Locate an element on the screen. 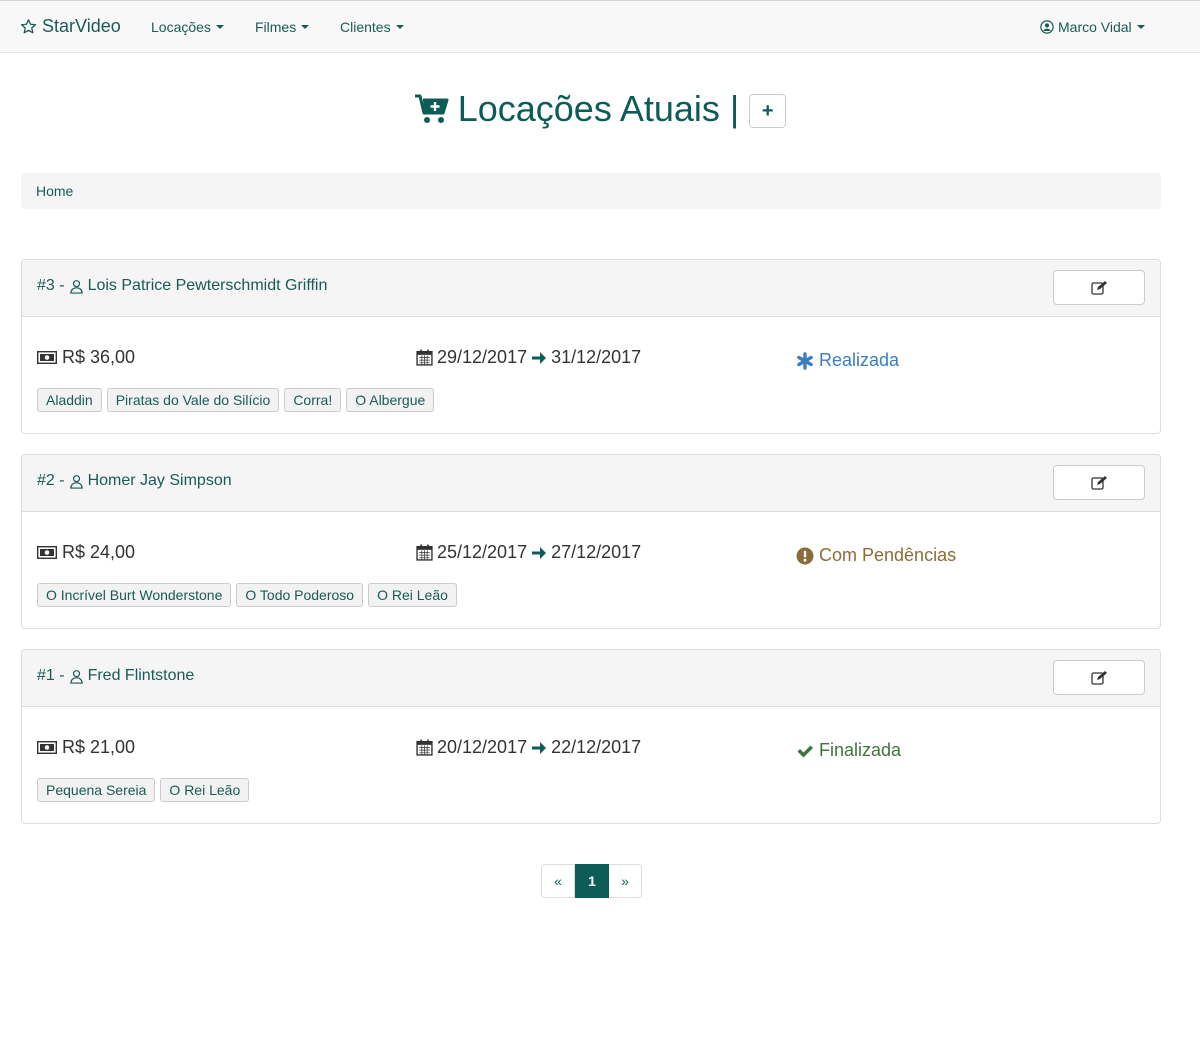  pagination: « 1 » is located at coordinates (591, 881).